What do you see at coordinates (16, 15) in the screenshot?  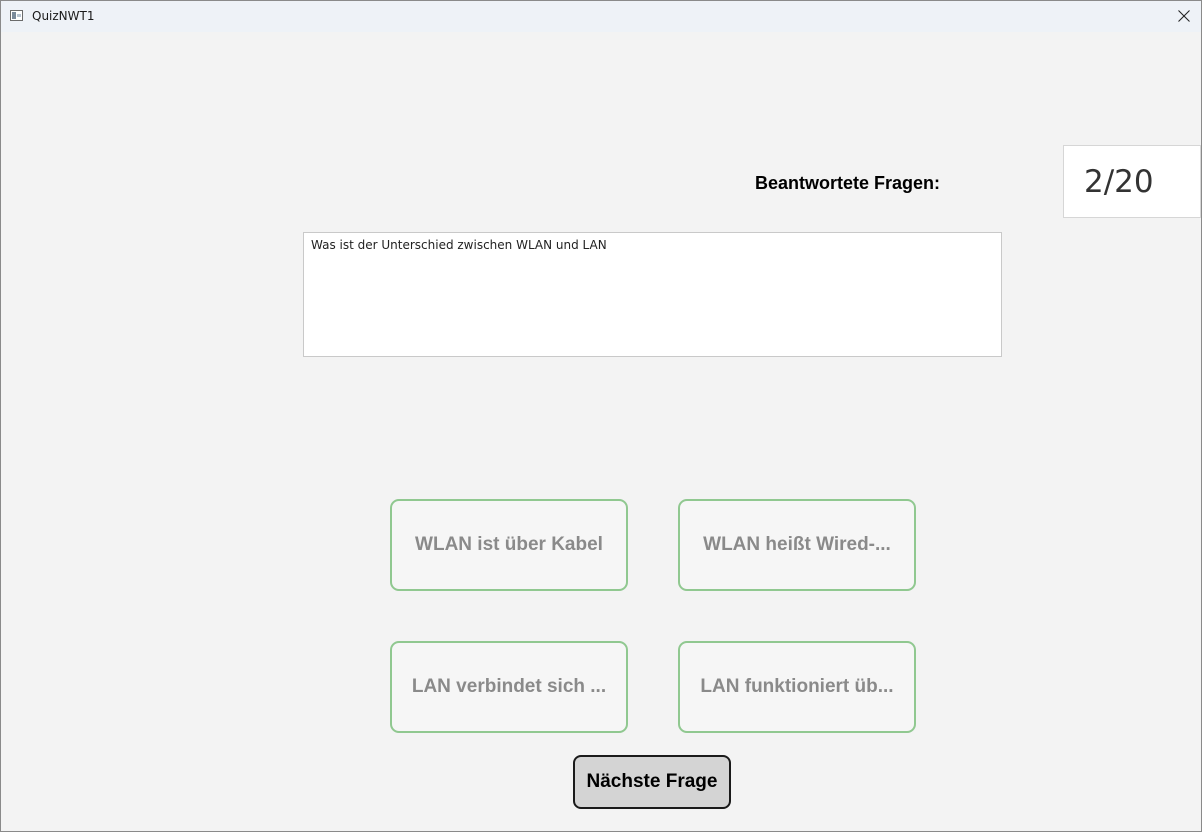 I see `app-window-icon` at bounding box center [16, 15].